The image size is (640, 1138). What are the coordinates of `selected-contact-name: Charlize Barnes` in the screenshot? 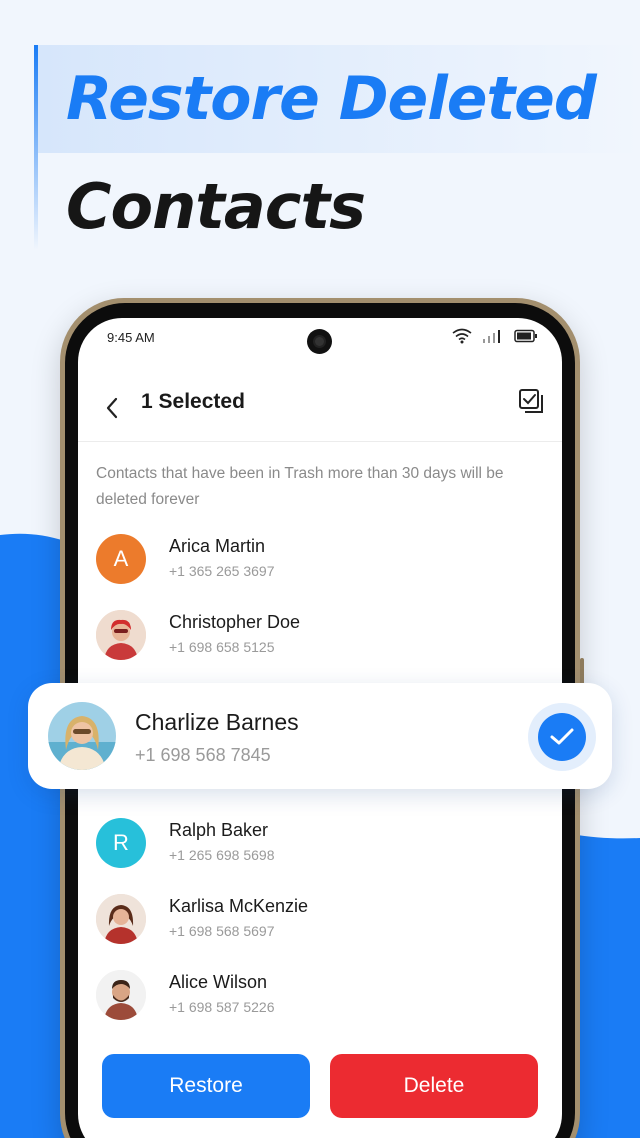 It's located at (217, 722).